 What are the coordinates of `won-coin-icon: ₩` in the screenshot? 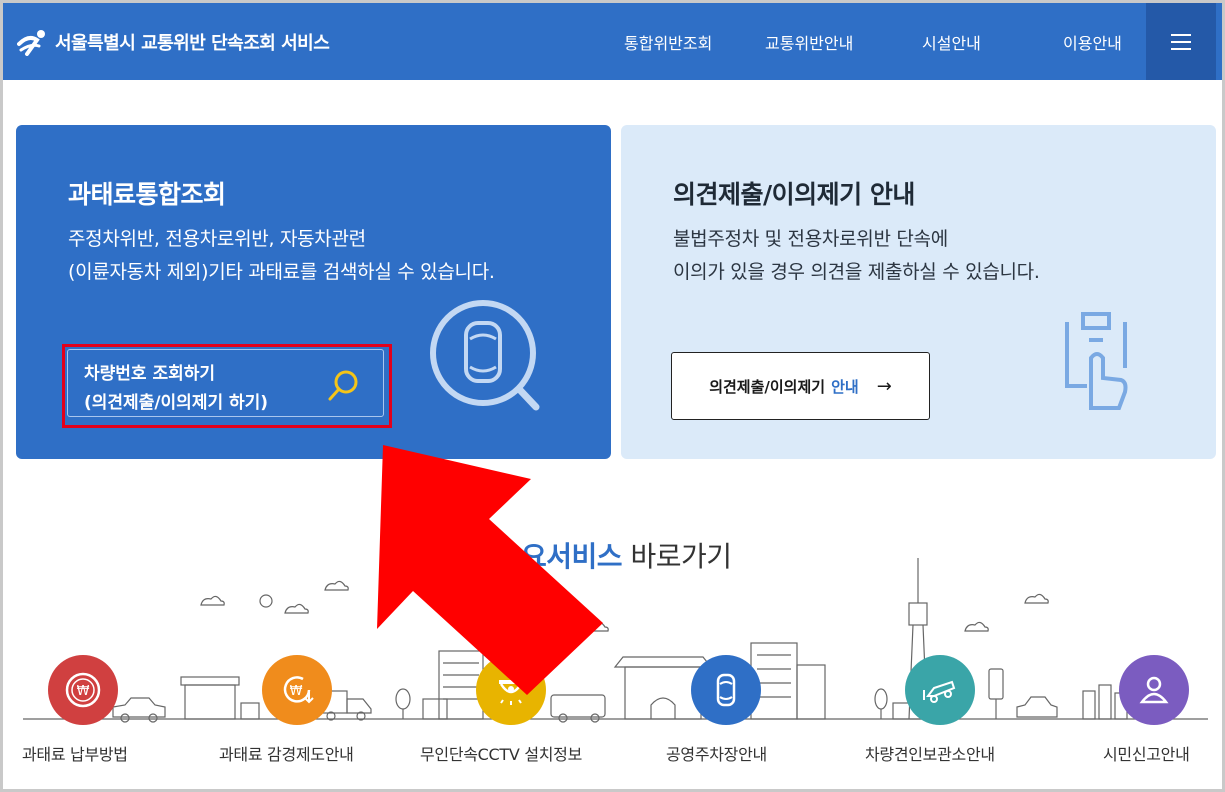 It's located at (83, 690).